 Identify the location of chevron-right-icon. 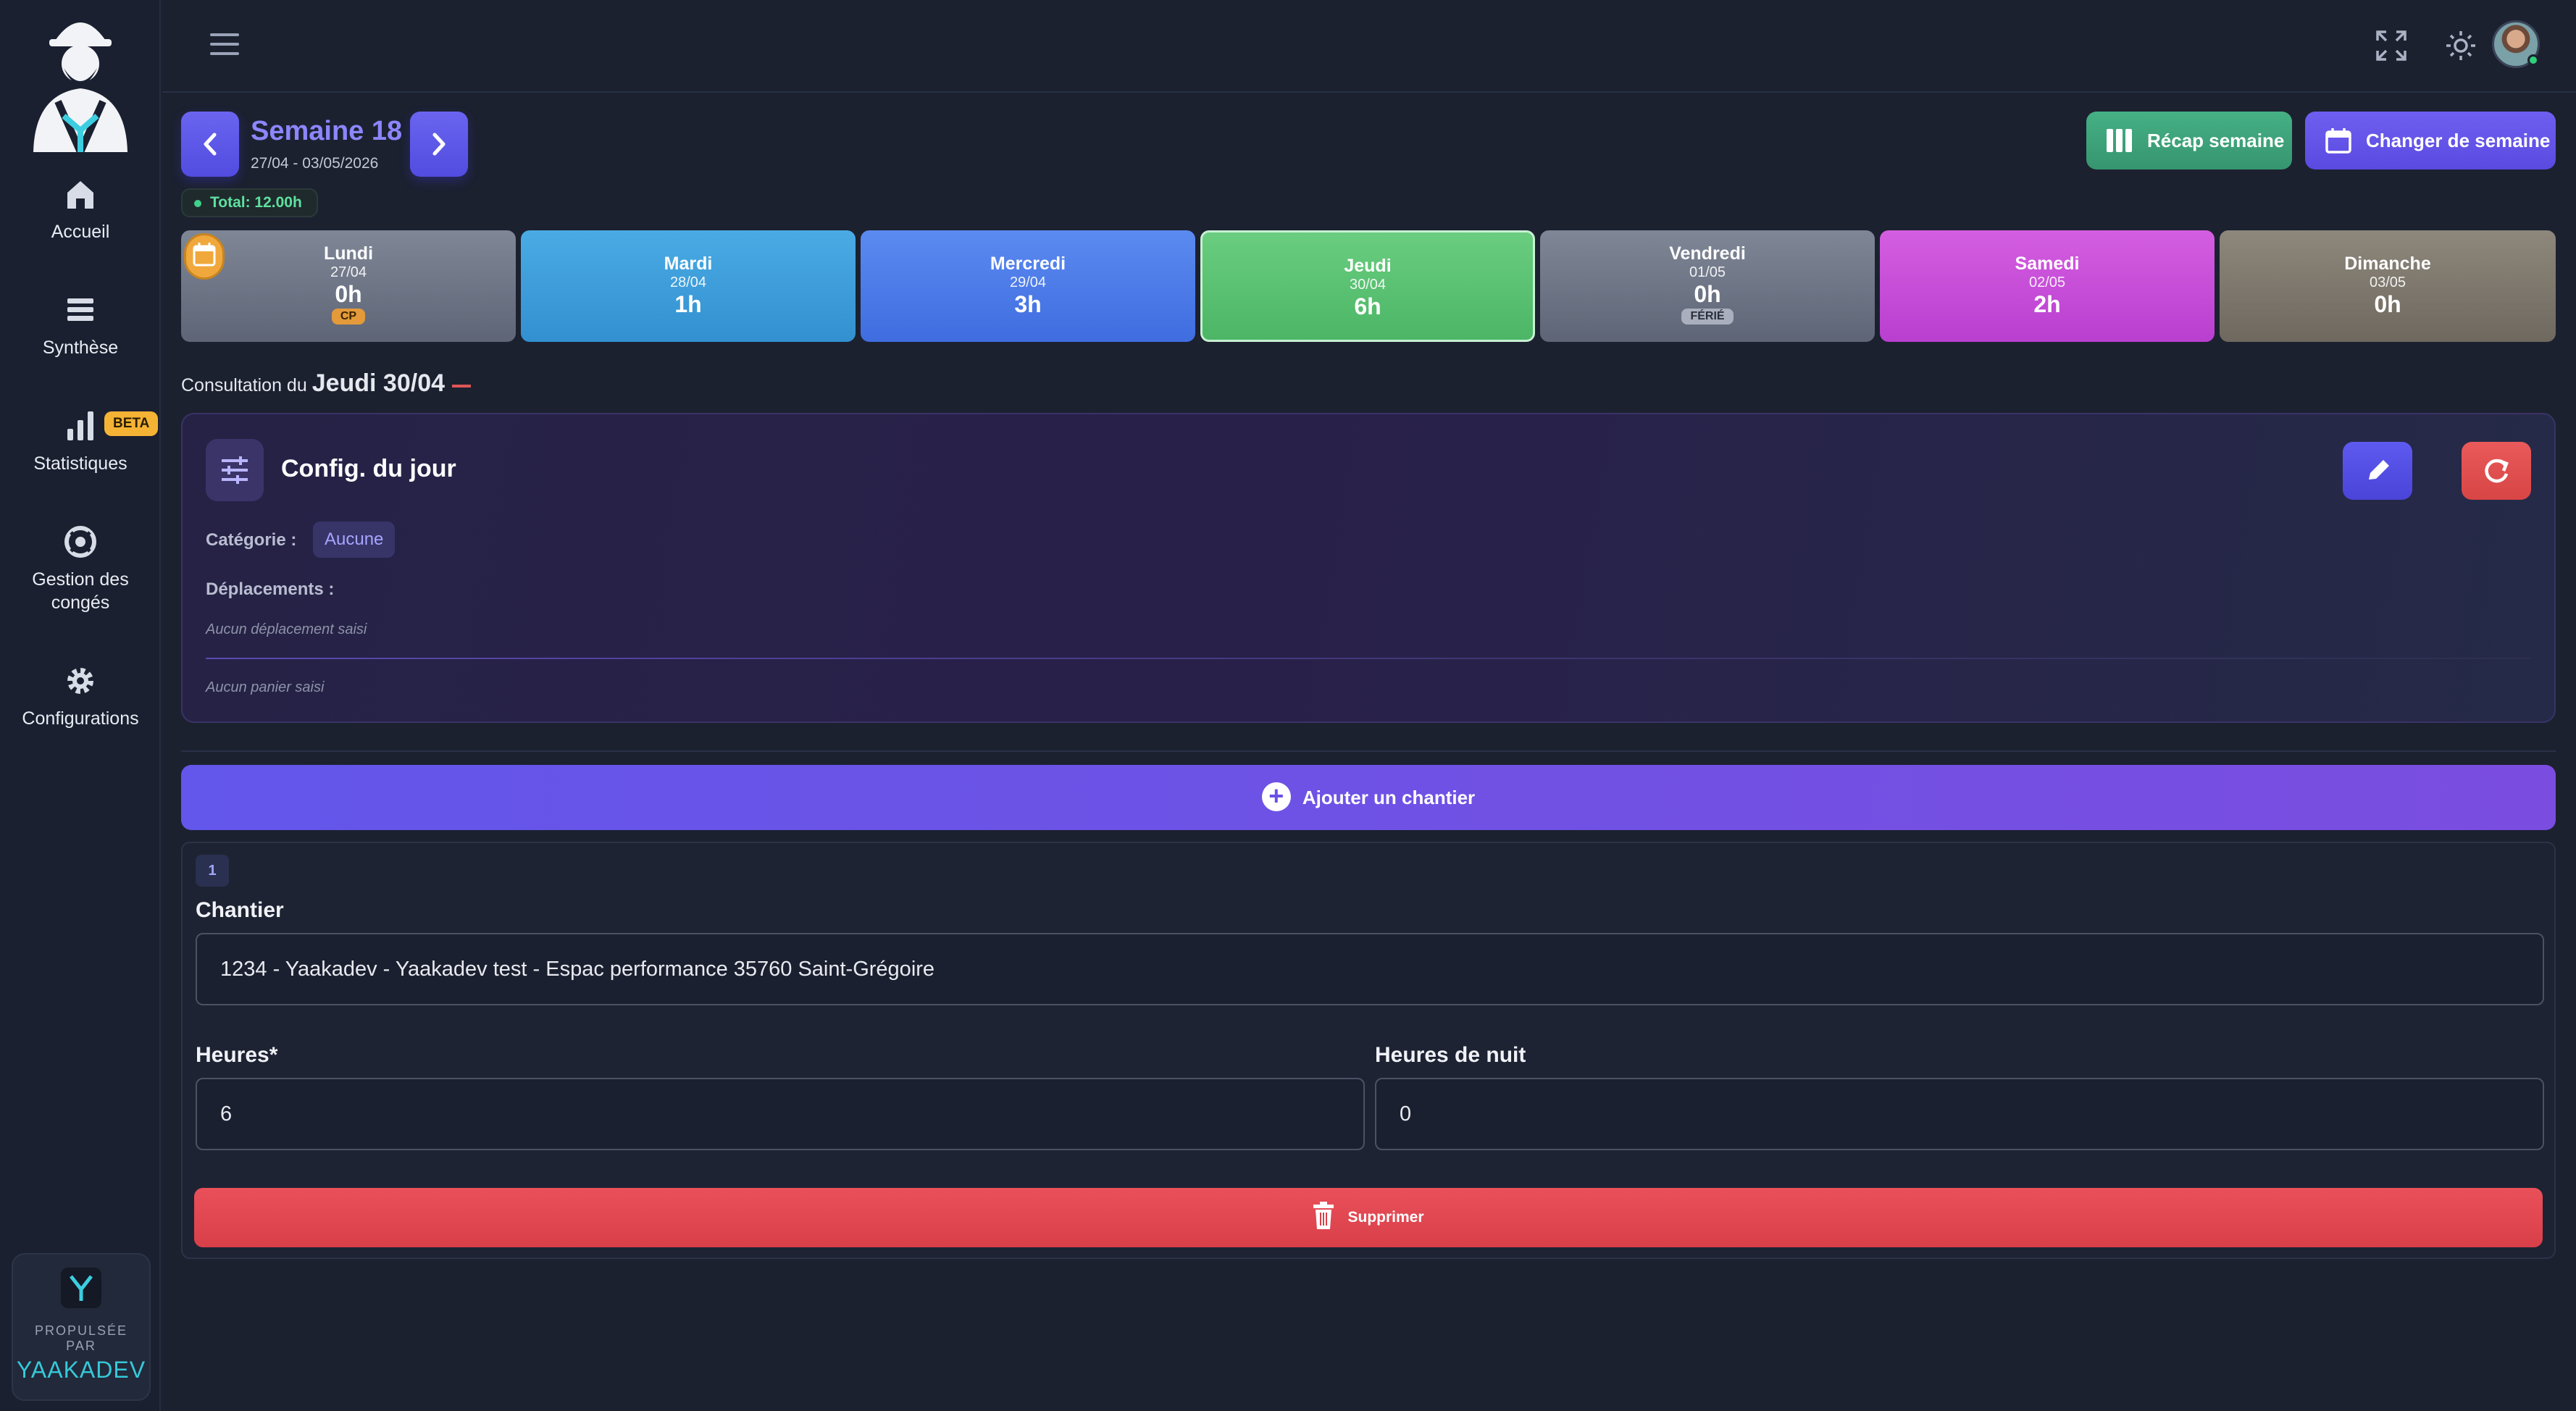
(439, 145).